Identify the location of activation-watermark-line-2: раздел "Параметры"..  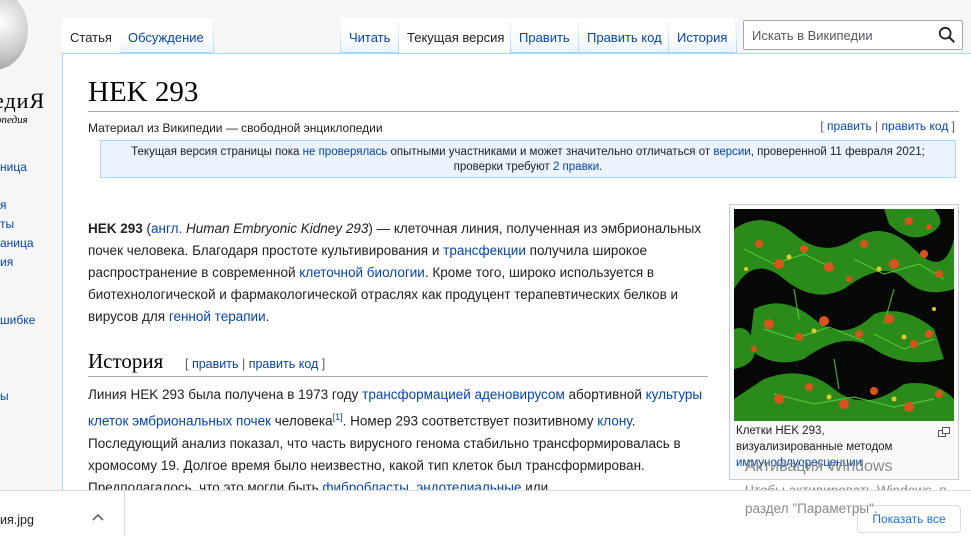
(811, 508).